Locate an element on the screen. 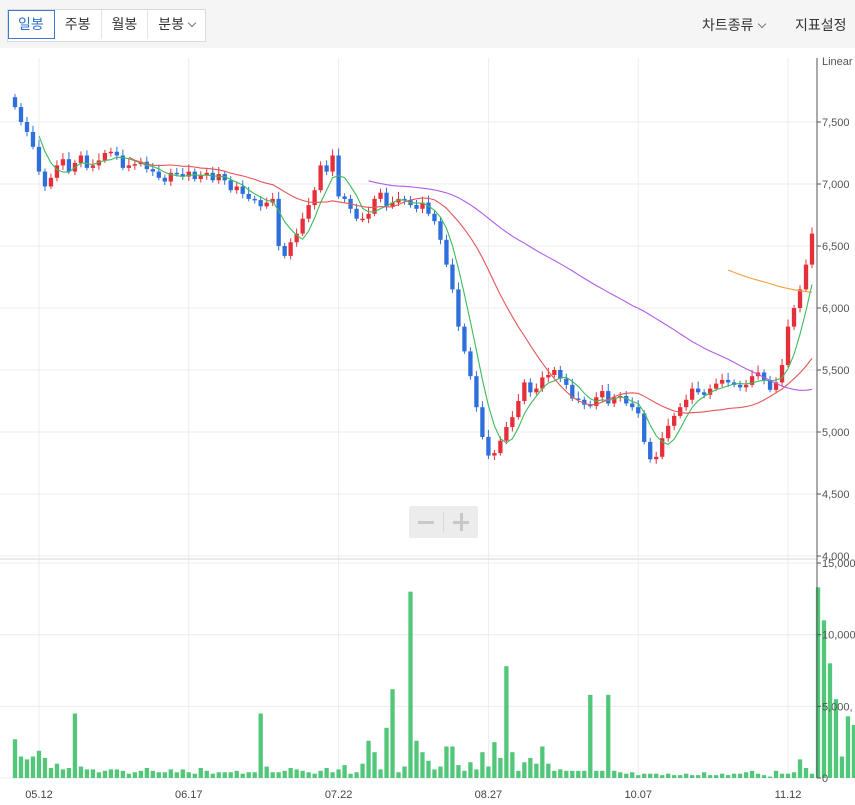 Image resolution: width=855 pixels, height=805 pixels. plus-icon is located at coordinates (461, 522).